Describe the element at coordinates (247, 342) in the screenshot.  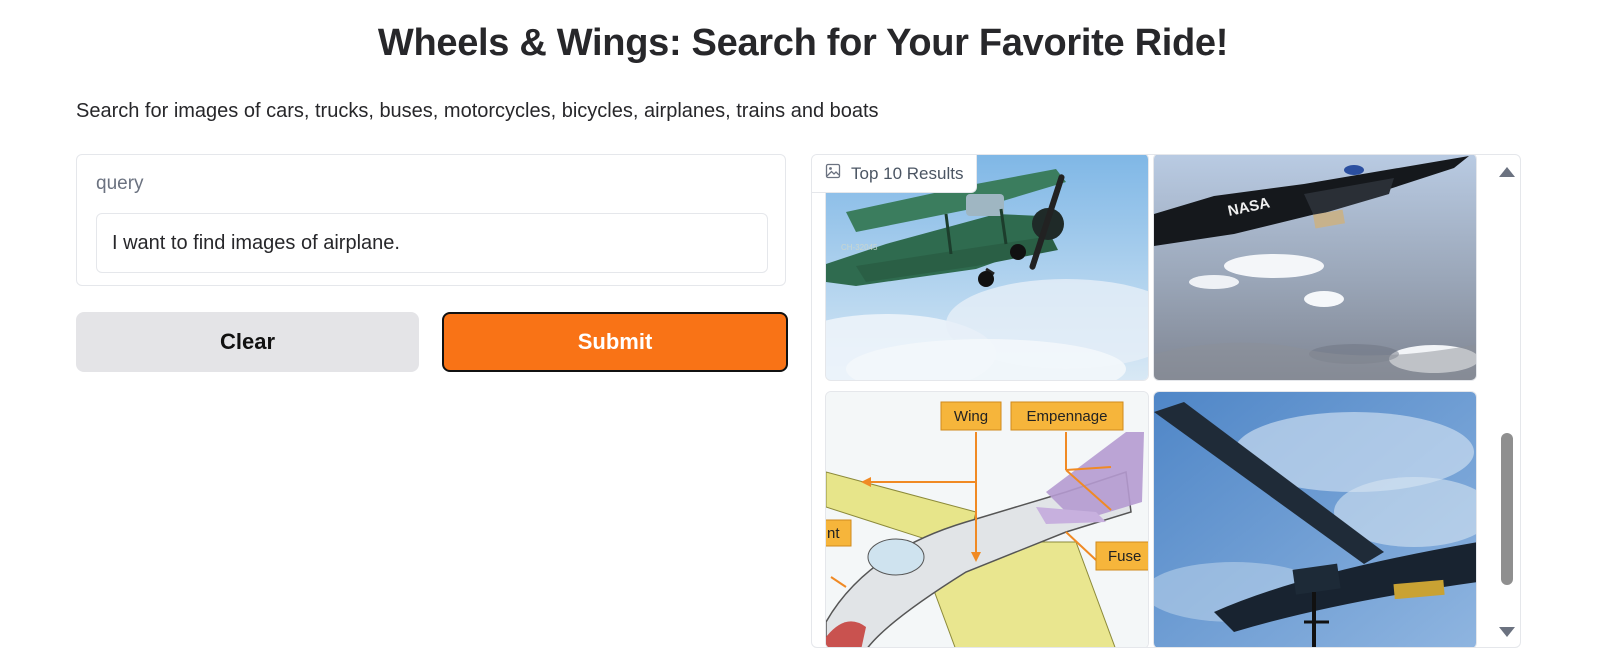
I see `clear-button: Clear` at that location.